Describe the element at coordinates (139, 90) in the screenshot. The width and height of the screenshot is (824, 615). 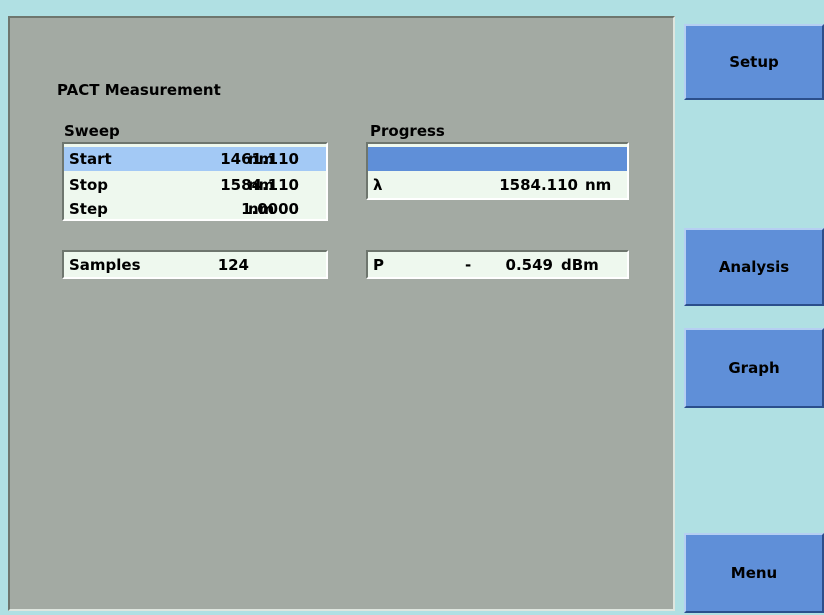
I see `page-title: PACT Measurement` at that location.